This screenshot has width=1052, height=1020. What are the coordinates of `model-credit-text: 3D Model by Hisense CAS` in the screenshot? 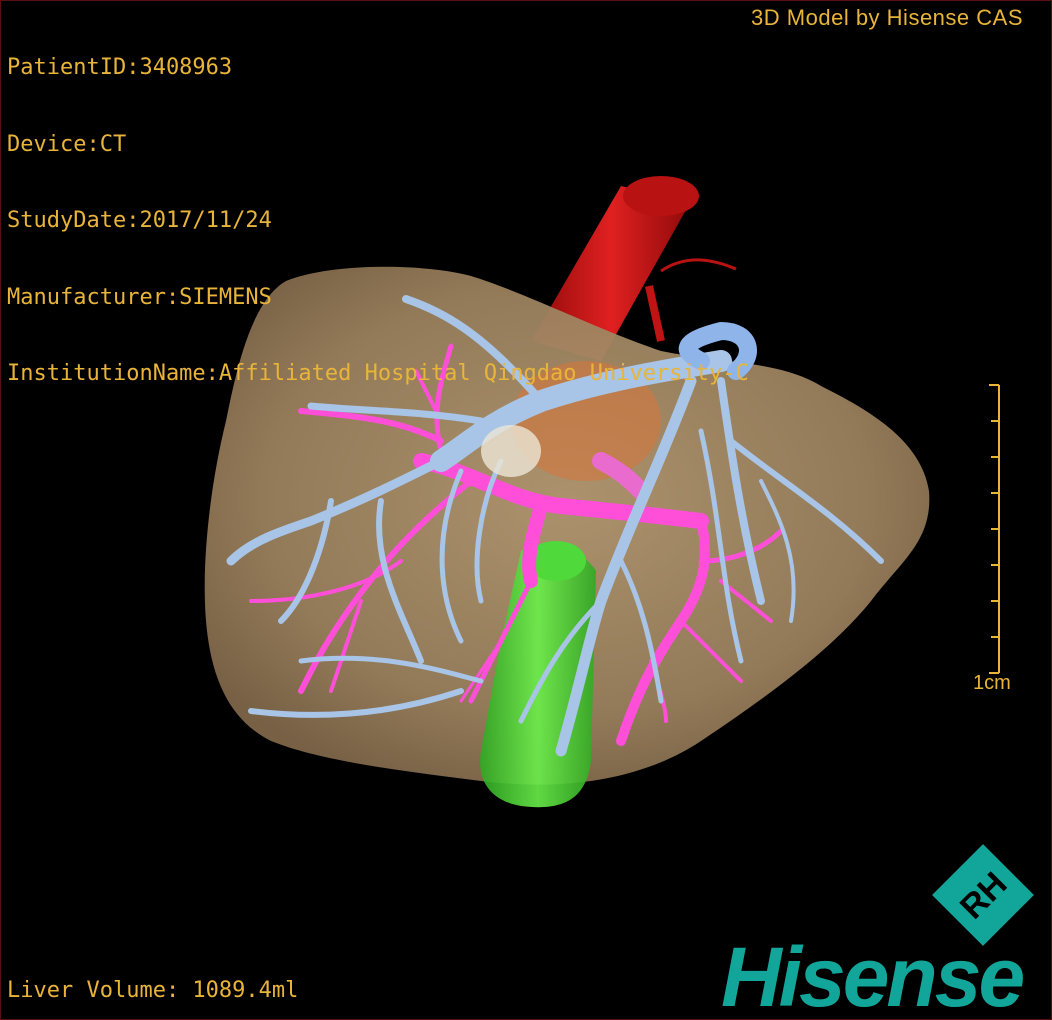 It's located at (887, 17).